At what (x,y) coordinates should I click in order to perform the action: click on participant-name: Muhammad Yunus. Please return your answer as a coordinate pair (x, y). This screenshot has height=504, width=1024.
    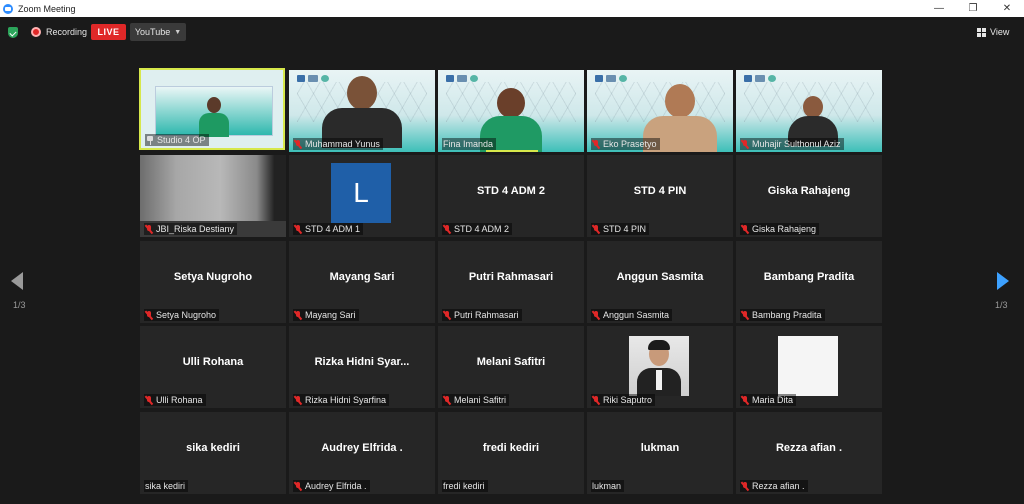
    Looking at the image, I should click on (342, 144).